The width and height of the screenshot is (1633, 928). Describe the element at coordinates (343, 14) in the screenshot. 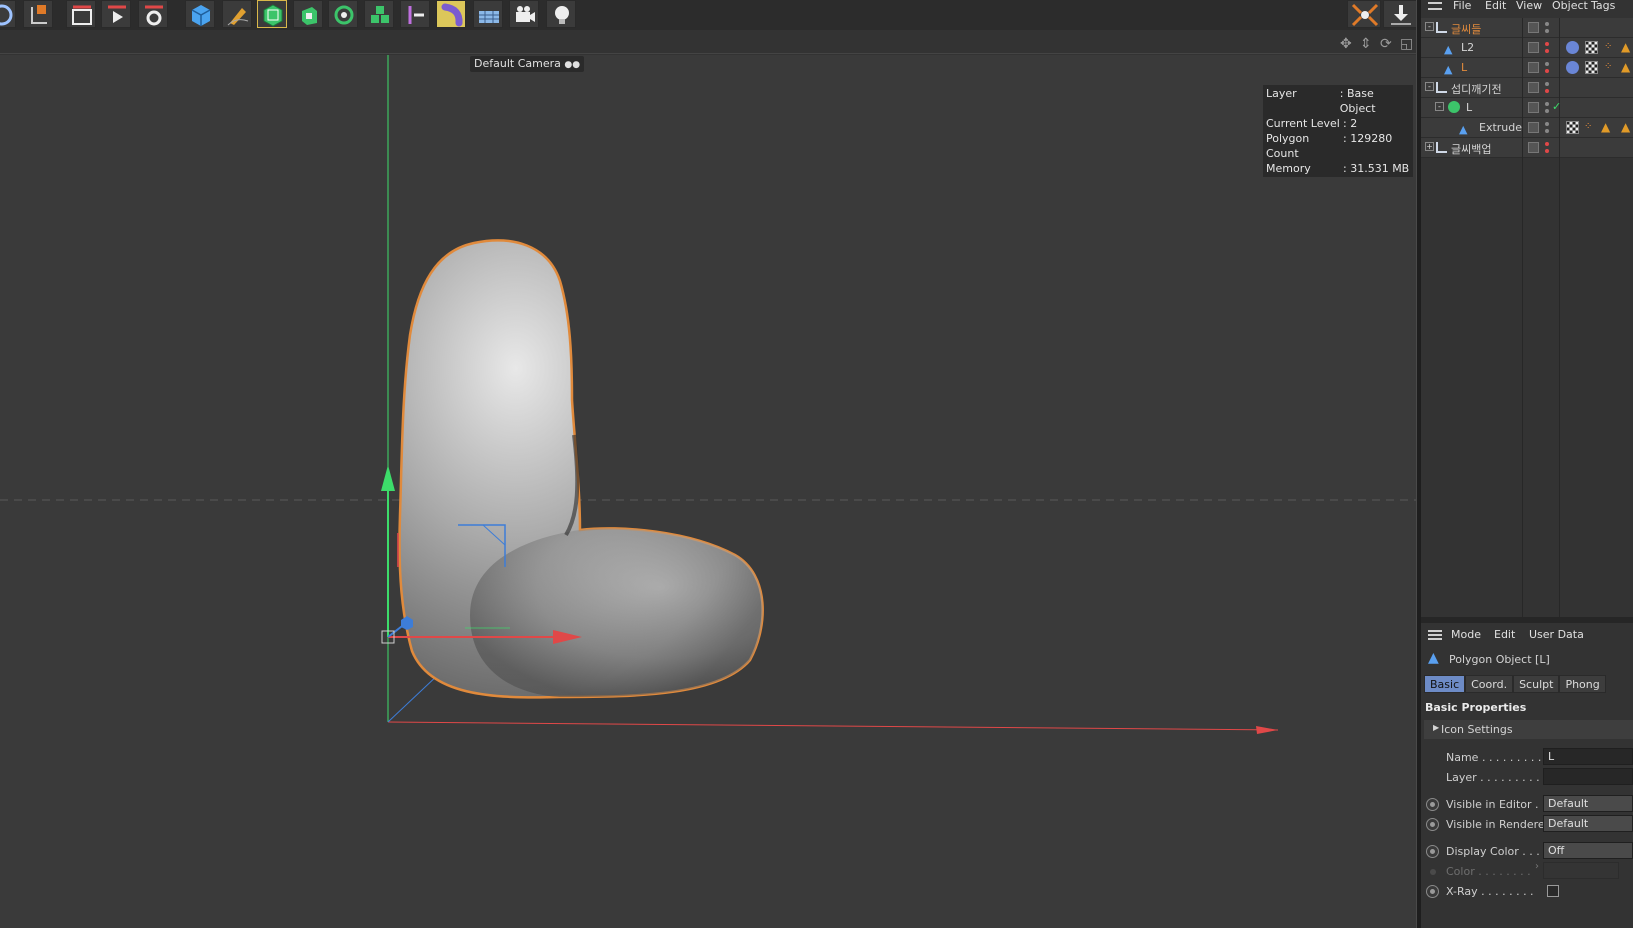

I see `cloner-icon` at that location.